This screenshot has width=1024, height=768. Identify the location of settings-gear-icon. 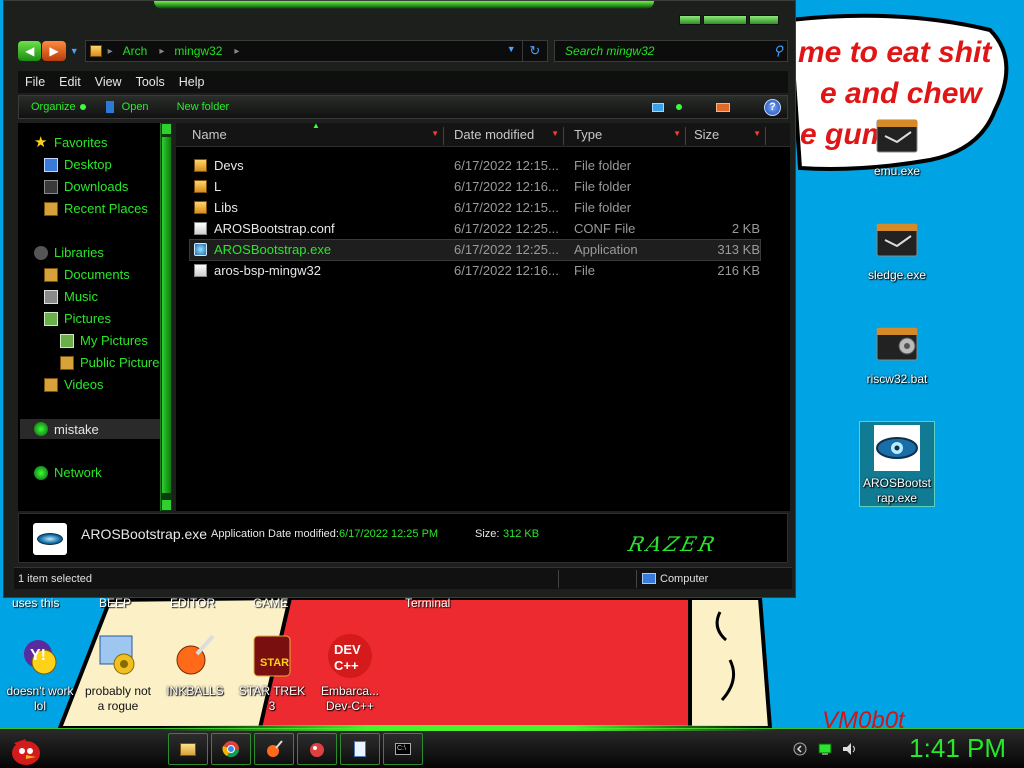
(118, 656).